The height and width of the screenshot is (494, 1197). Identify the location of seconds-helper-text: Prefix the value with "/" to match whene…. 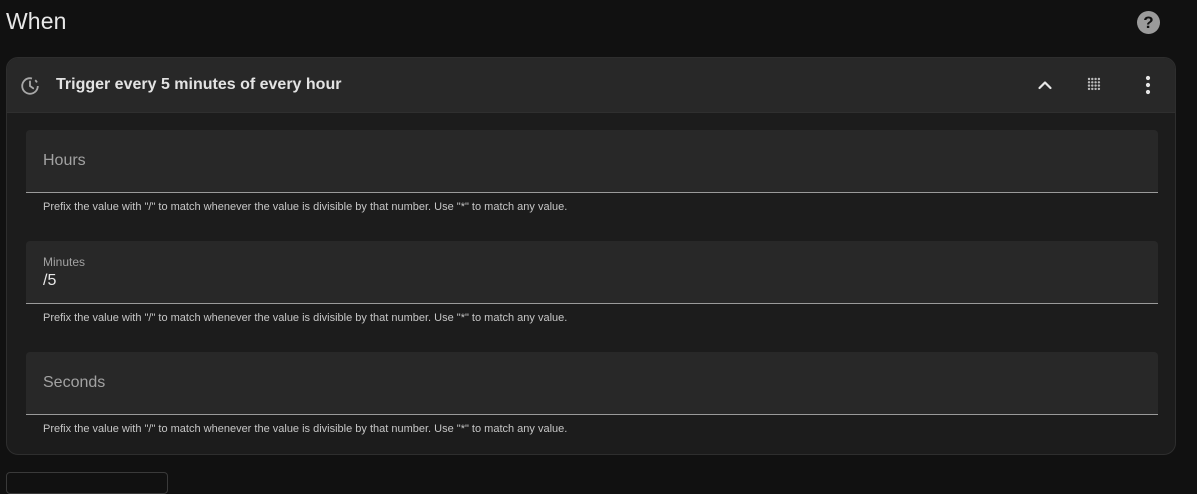
(305, 429).